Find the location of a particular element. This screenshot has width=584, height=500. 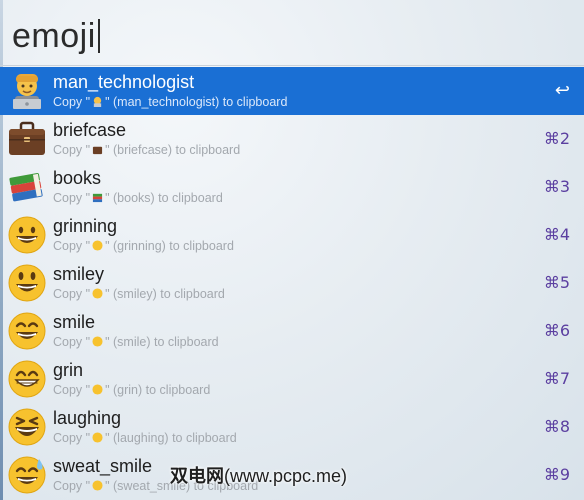

books-icon is located at coordinates (26, 187).